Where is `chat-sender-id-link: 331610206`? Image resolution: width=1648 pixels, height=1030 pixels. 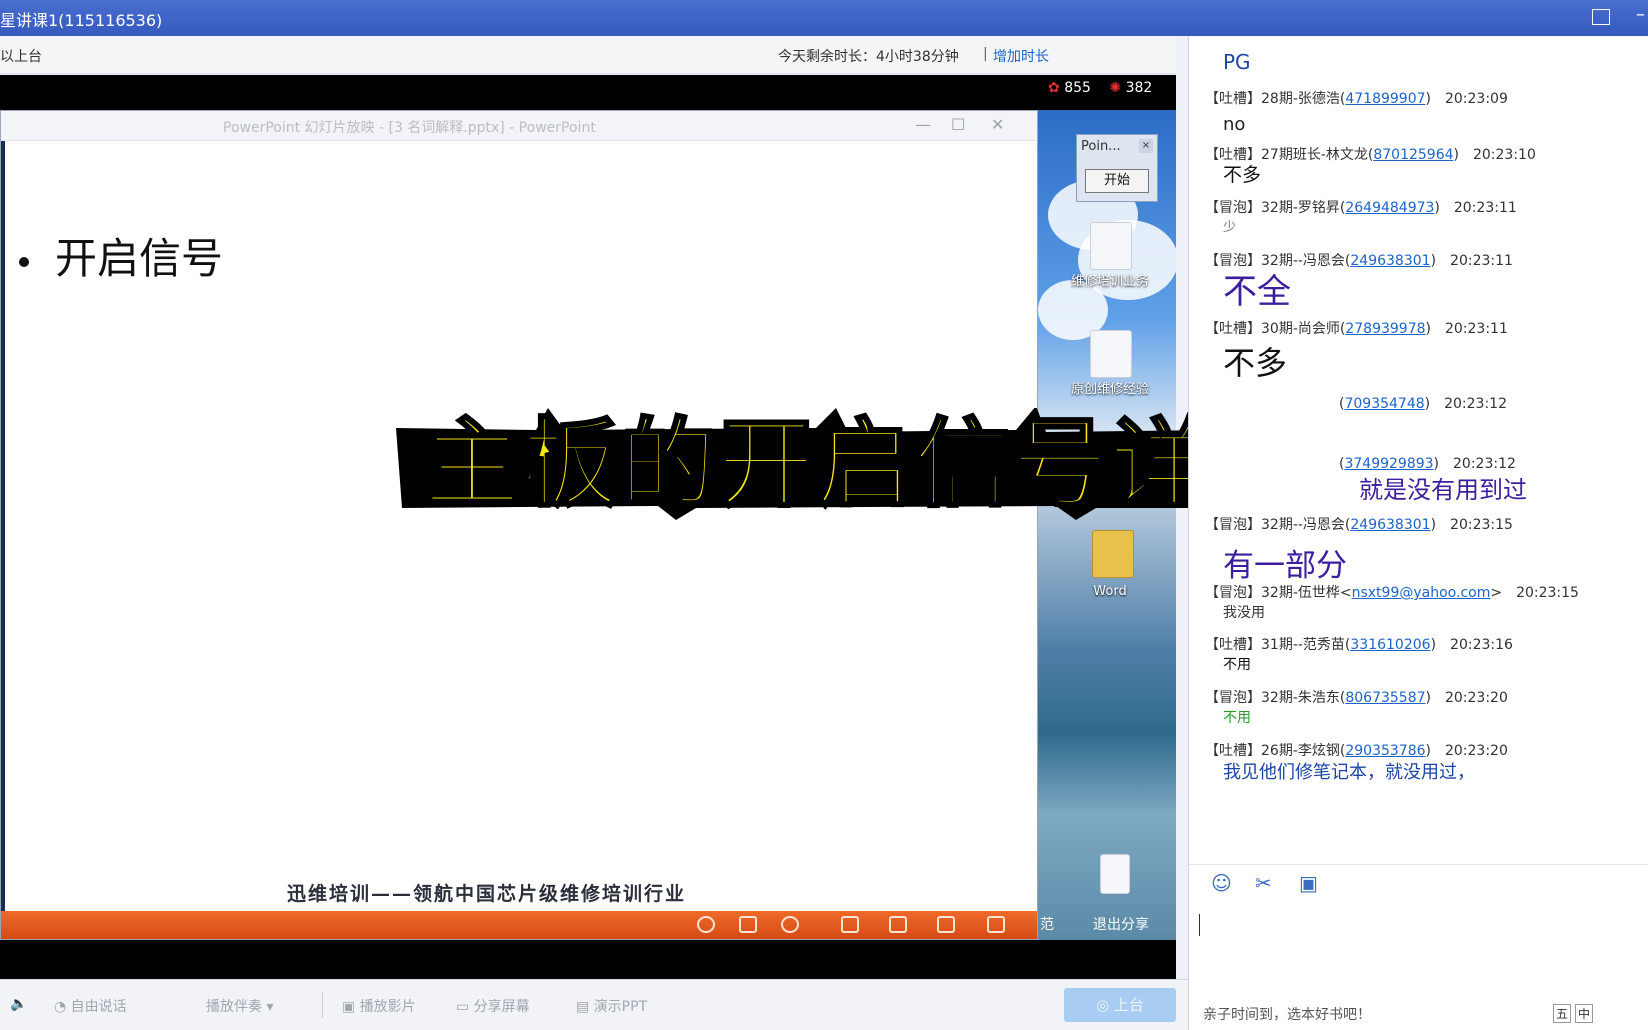
chat-sender-id-link: 331610206 is located at coordinates (1390, 645).